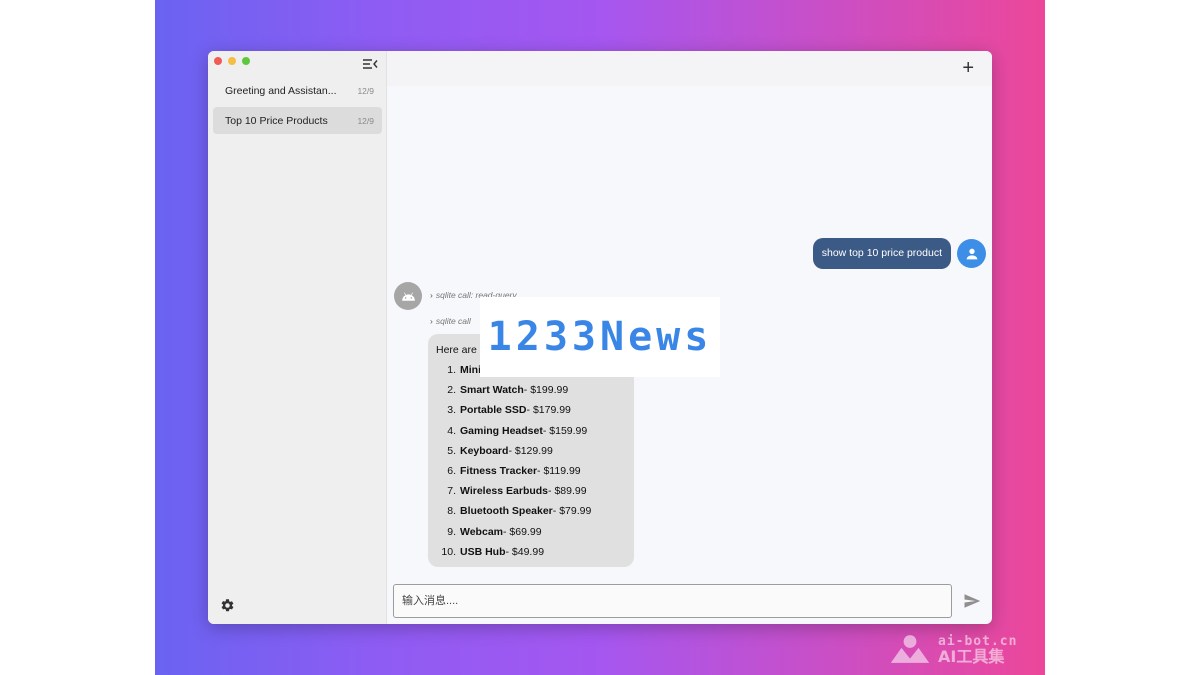 This screenshot has height=675, width=1200. Describe the element at coordinates (451, 410) in the screenshot. I see `list-number: 3.` at that location.